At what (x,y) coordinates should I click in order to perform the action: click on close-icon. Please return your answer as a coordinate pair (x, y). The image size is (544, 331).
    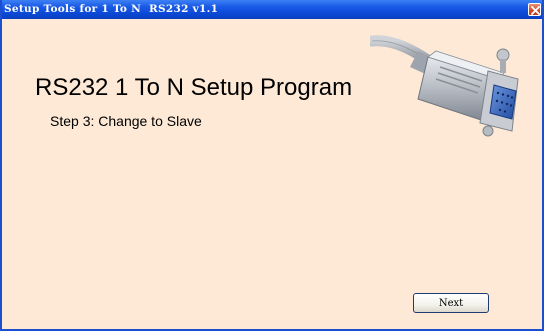
    Looking at the image, I should click on (535, 10).